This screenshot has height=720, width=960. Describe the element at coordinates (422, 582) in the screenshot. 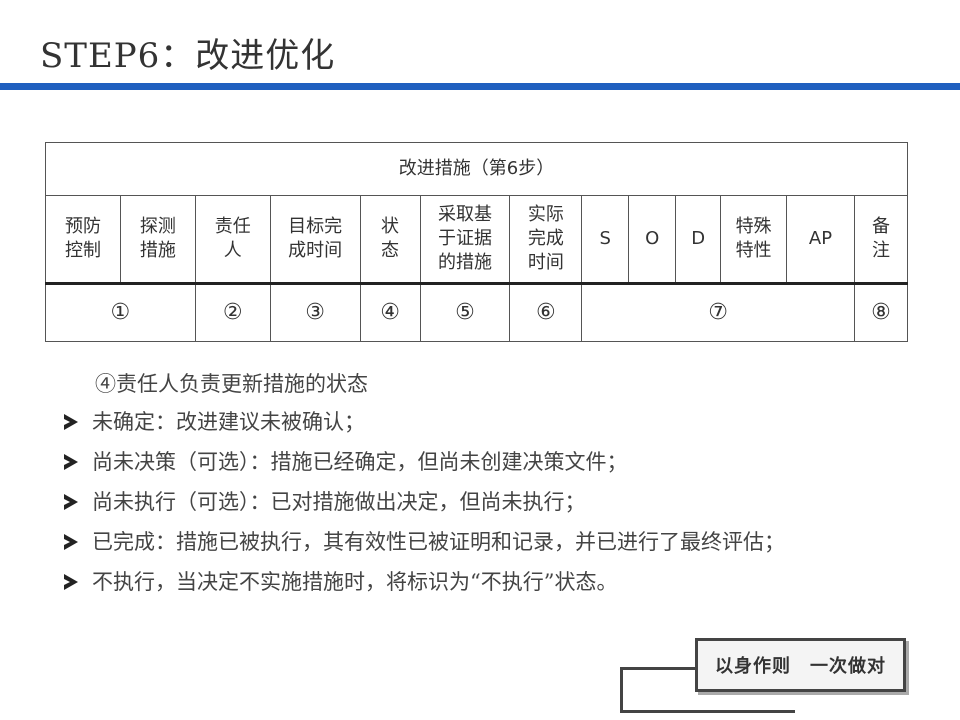

I see `list-item: 不执行，当决定不实施措施时，将标识为“不执行”状态。` at that location.